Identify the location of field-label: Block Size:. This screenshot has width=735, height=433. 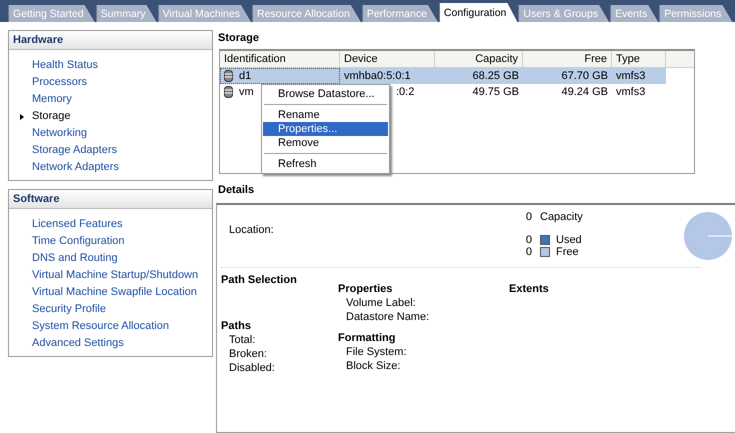
(373, 366).